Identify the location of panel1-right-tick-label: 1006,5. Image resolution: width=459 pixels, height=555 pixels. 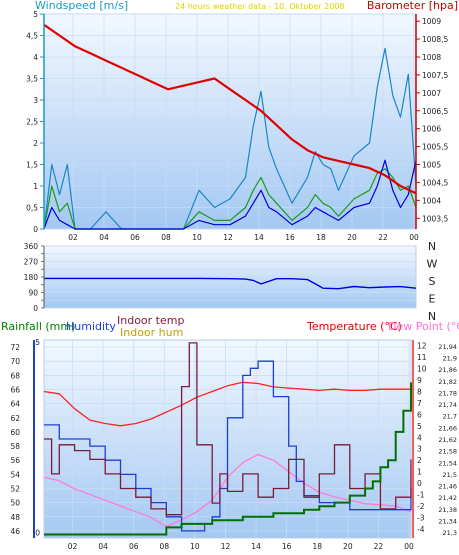
(435, 111).